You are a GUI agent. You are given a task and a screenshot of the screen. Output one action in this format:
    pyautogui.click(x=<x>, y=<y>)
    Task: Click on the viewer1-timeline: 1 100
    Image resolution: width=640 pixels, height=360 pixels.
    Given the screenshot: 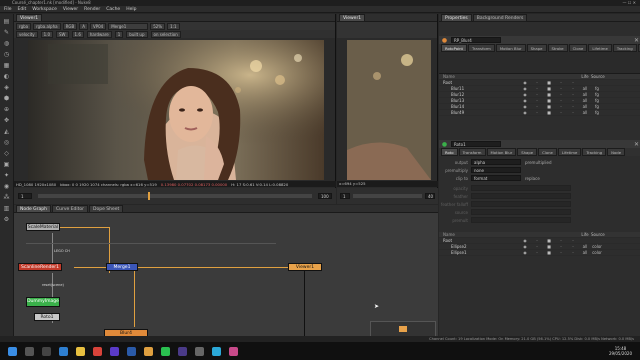 What is the action you would take?
    pyautogui.click(x=175, y=196)
    